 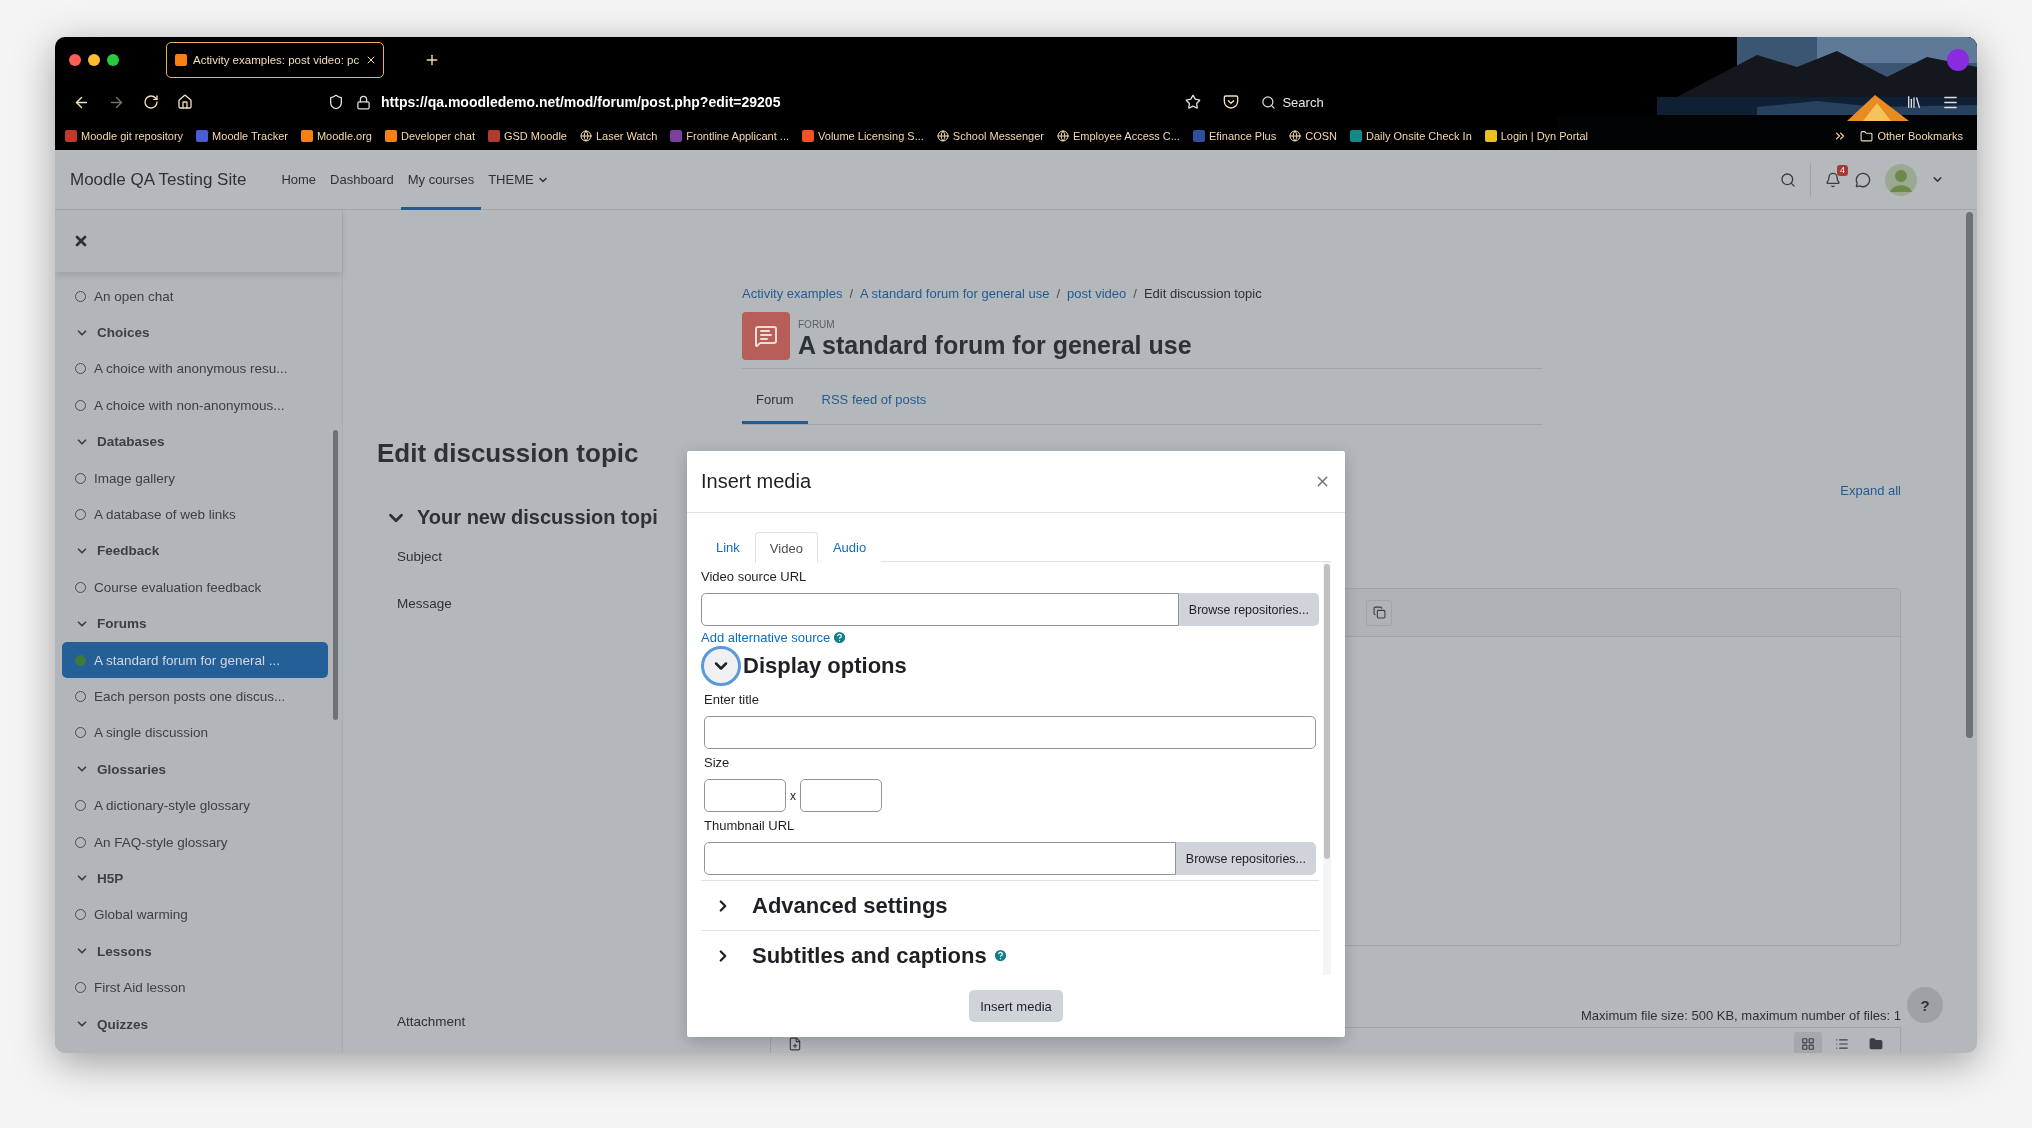 What do you see at coordinates (775, 401) in the screenshot?
I see `tab: Forum` at bounding box center [775, 401].